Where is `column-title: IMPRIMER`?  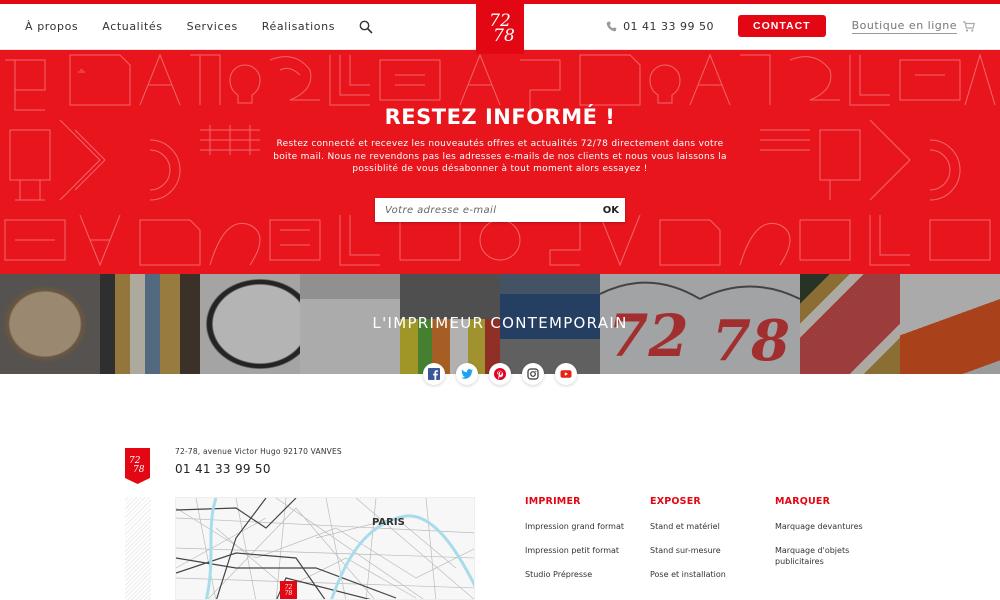
column-title: IMPRIMER is located at coordinates (553, 501).